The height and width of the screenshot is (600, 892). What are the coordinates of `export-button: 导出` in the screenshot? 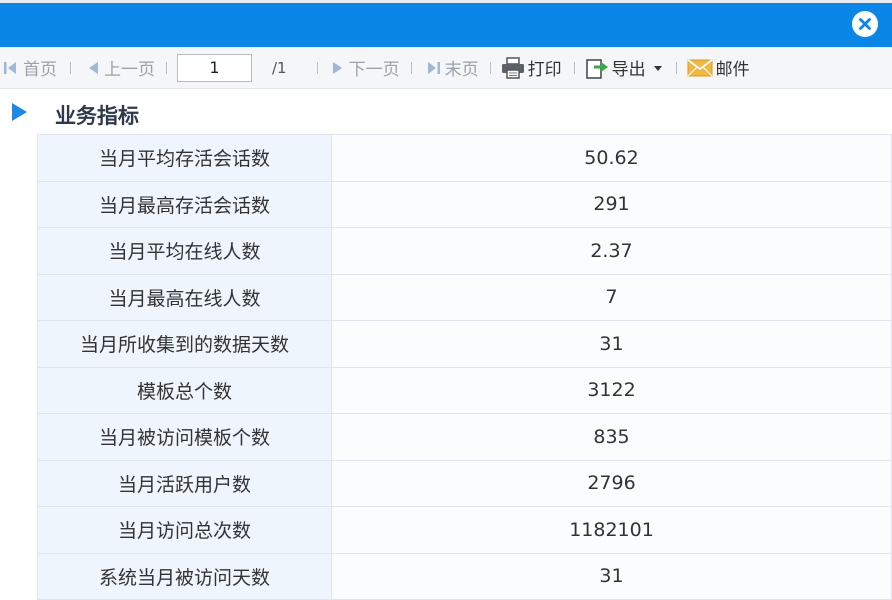 It's located at (625, 68).